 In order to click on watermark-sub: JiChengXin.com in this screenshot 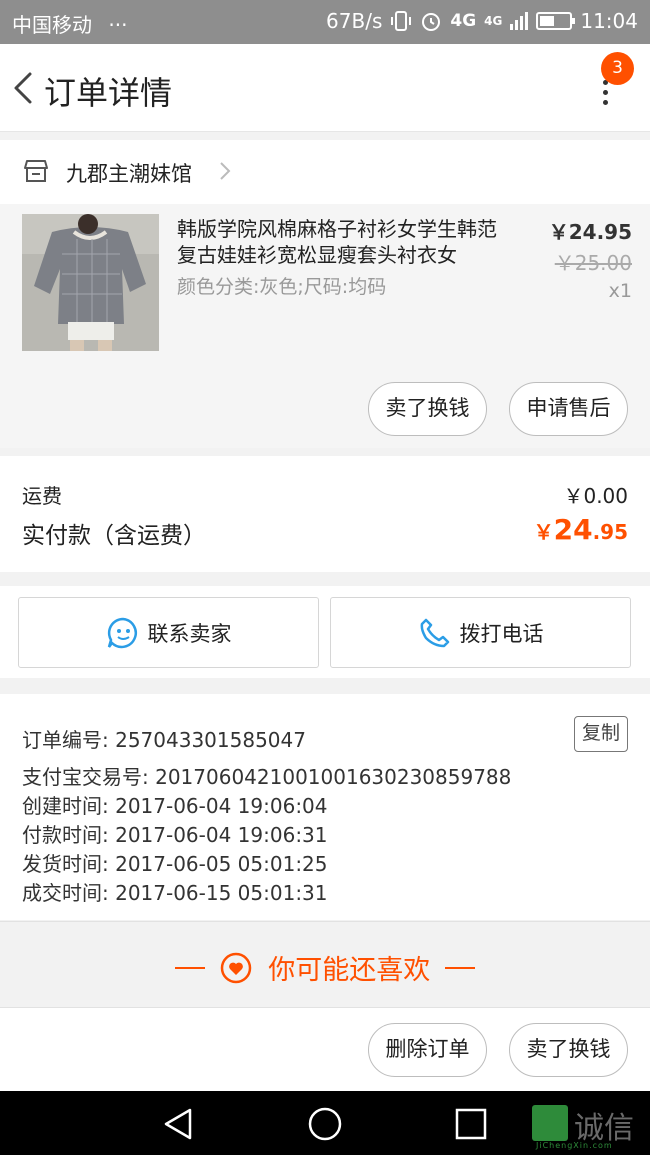, I will do `click(574, 1145)`.